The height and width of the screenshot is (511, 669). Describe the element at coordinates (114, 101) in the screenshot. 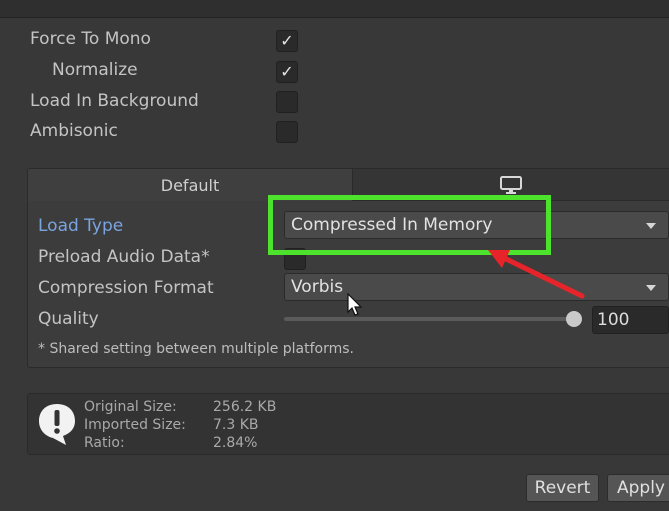

I see `load-in-background-label: Load In Background` at that location.